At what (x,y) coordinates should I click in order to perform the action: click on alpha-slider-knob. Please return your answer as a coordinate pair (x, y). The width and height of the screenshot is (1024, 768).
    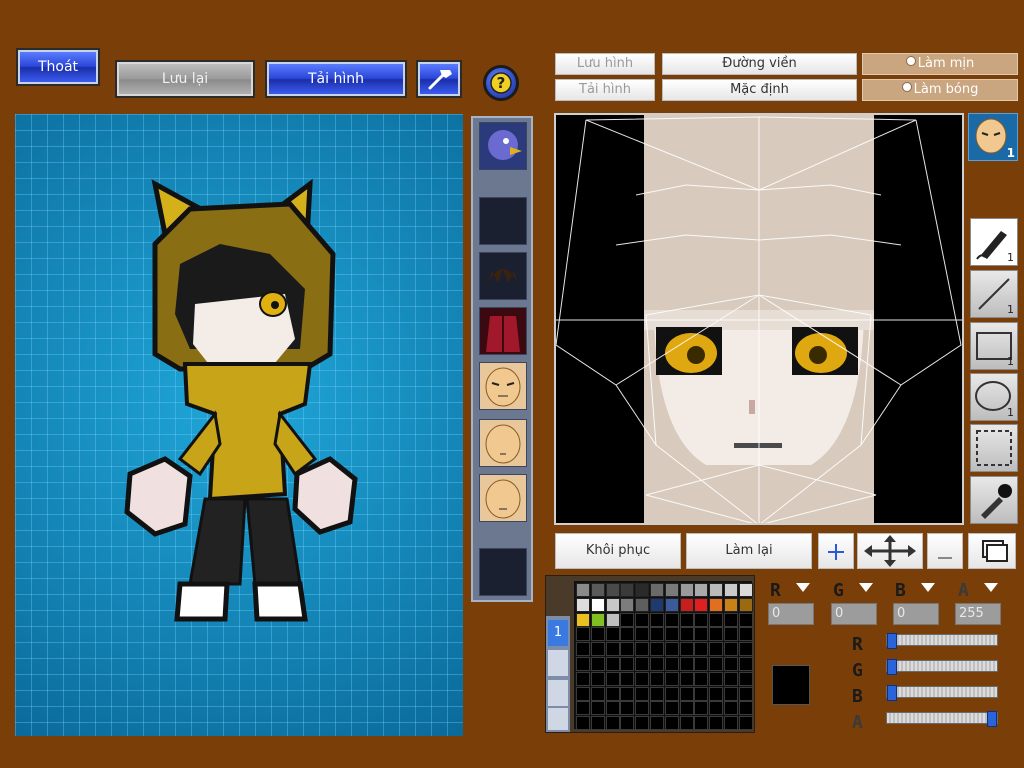
    Looking at the image, I should click on (992, 719).